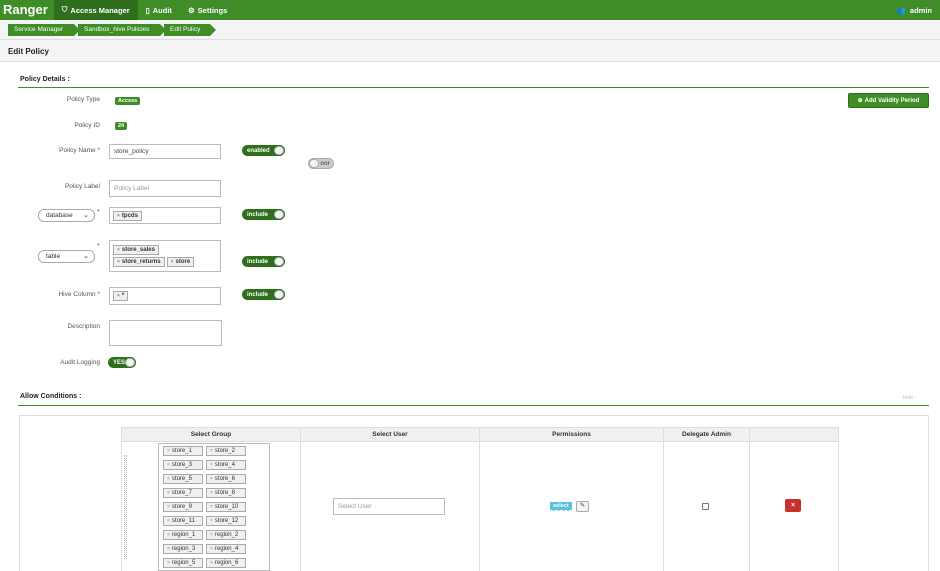 Image resolution: width=940 pixels, height=571 pixels. Describe the element at coordinates (705, 506) in the screenshot. I see `delegate-admin-checkbox` at that location.